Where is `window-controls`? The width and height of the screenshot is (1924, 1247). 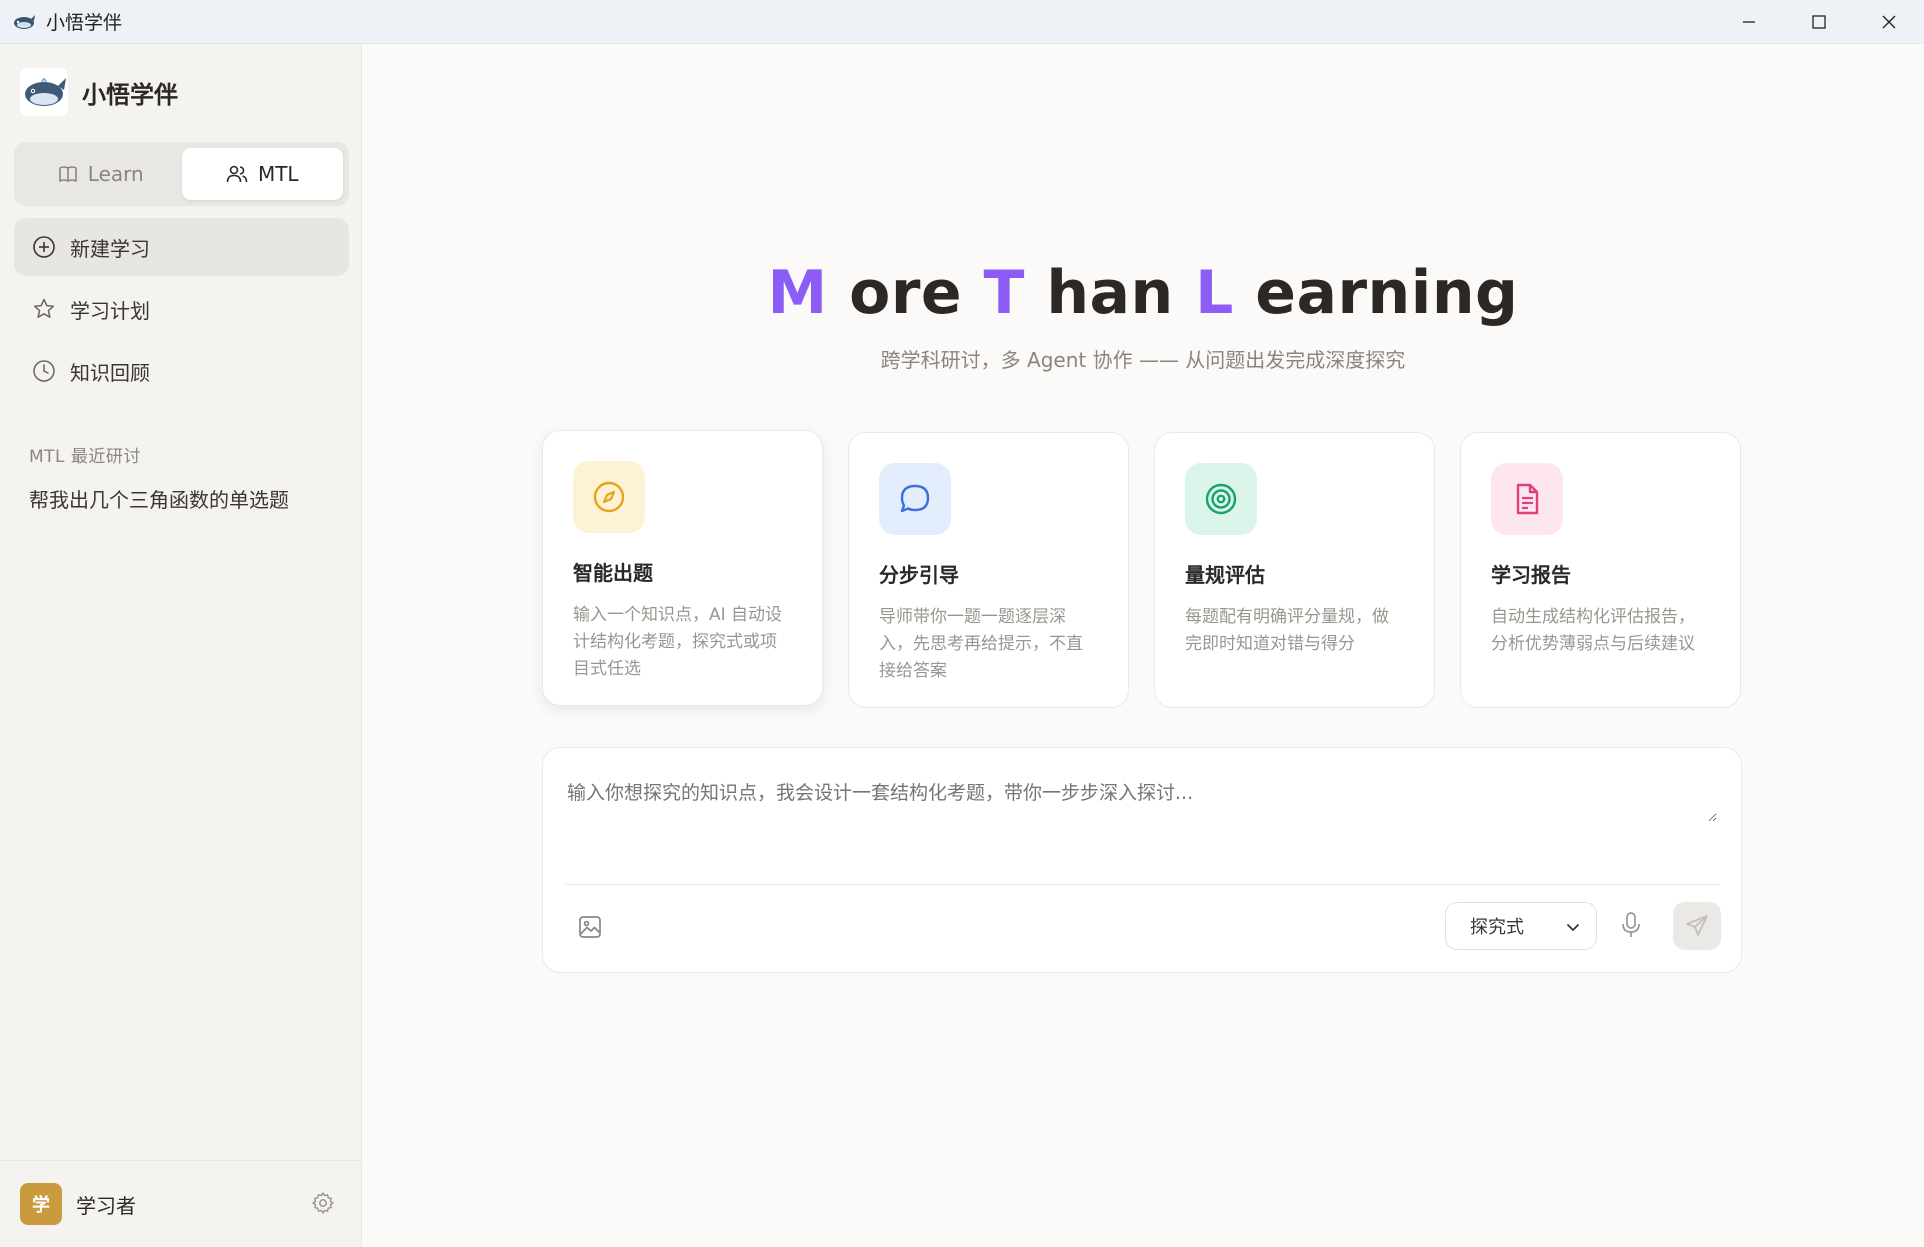 window-controls is located at coordinates (1819, 22).